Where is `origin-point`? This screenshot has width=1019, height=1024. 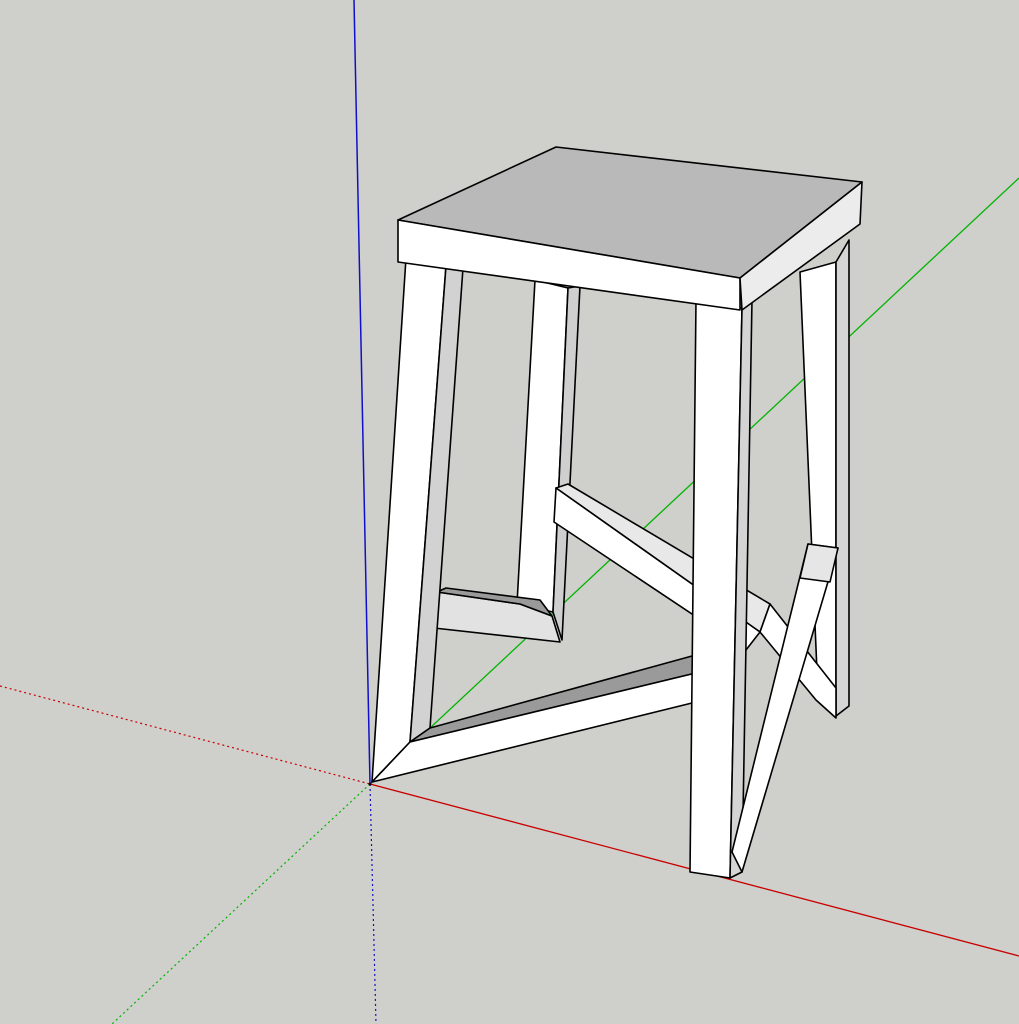
origin-point is located at coordinates (370, 784).